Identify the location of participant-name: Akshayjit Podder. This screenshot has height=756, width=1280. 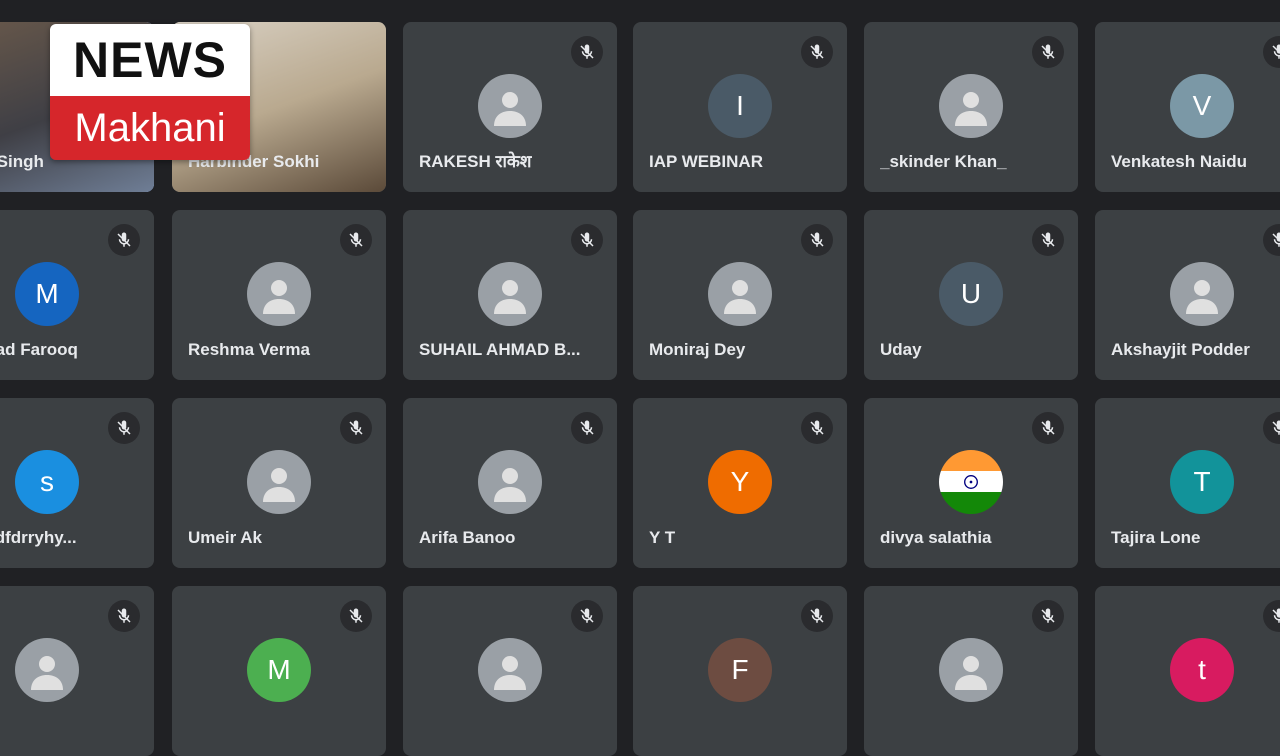
(1180, 349).